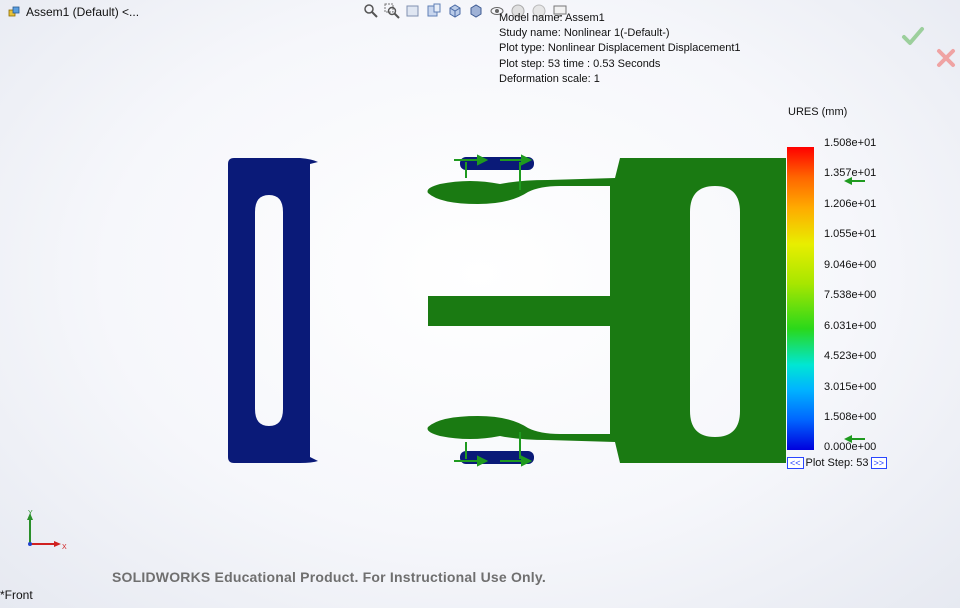  What do you see at coordinates (854, 181) in the screenshot?
I see `max-marker-arrow-icon` at bounding box center [854, 181].